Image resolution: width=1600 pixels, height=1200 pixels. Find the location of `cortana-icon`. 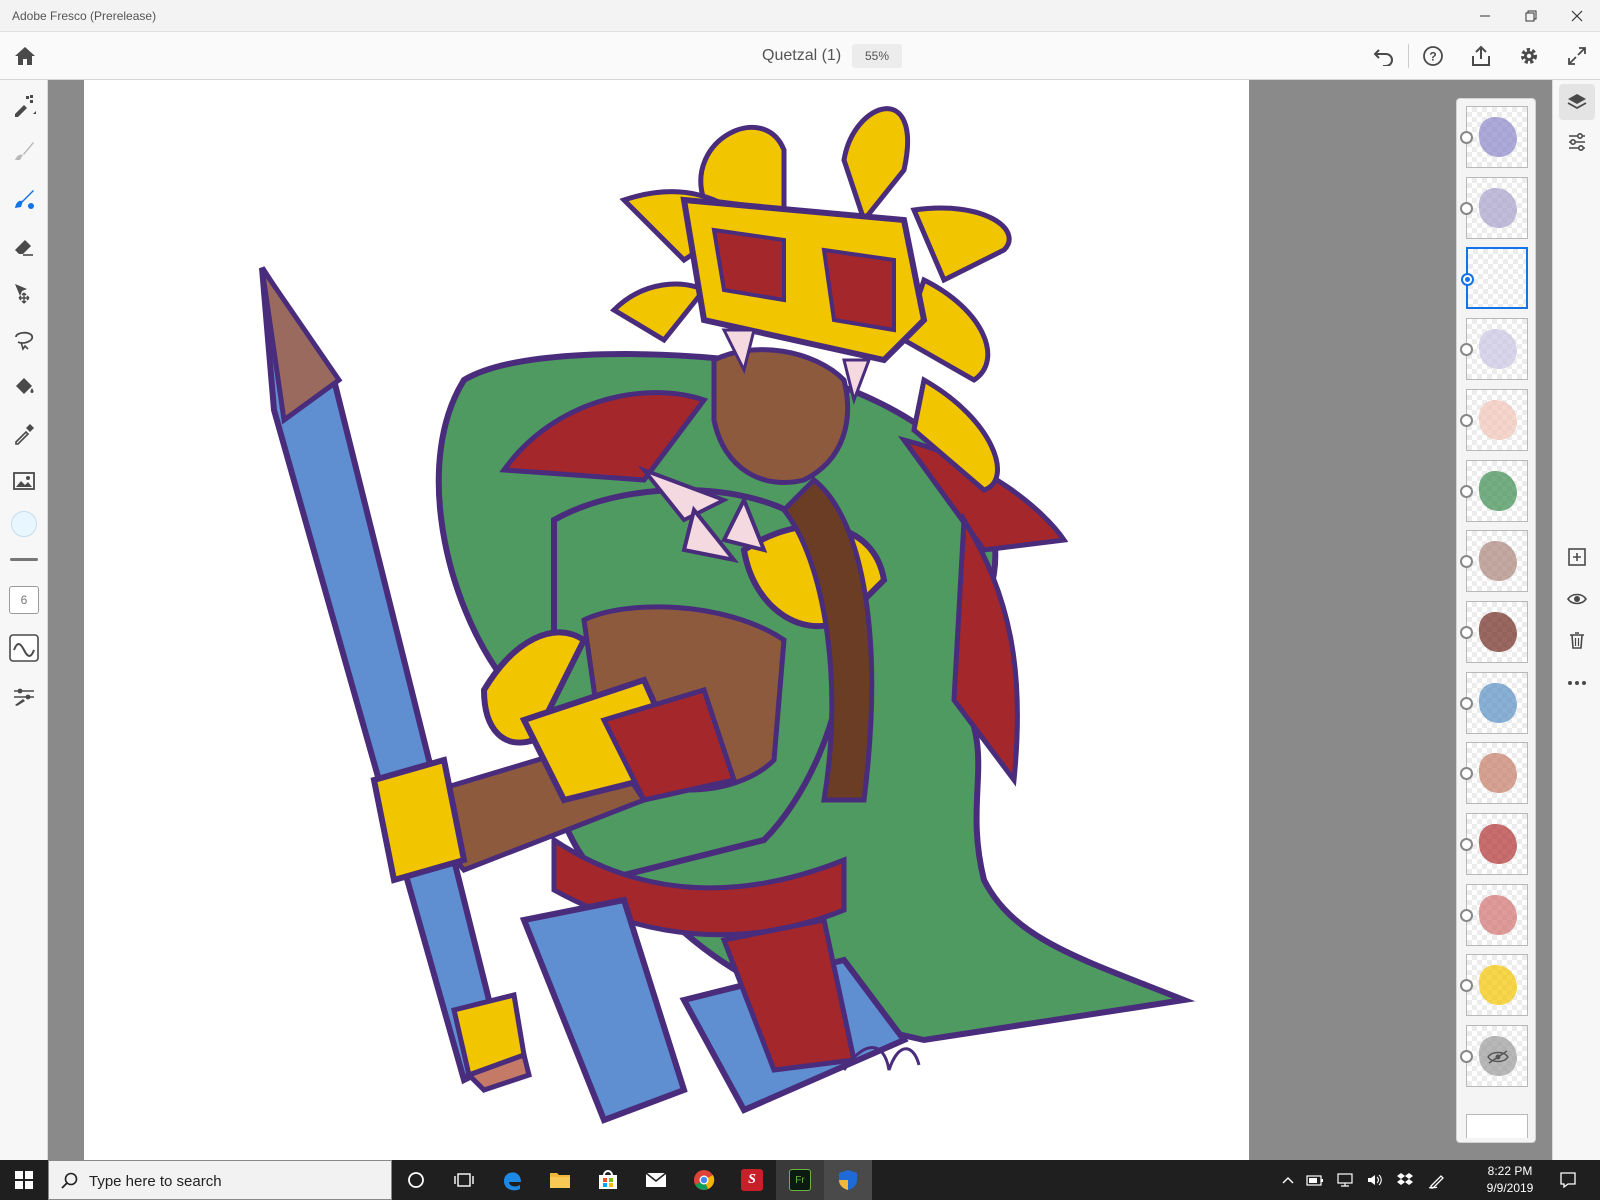

cortana-icon is located at coordinates (416, 1180).